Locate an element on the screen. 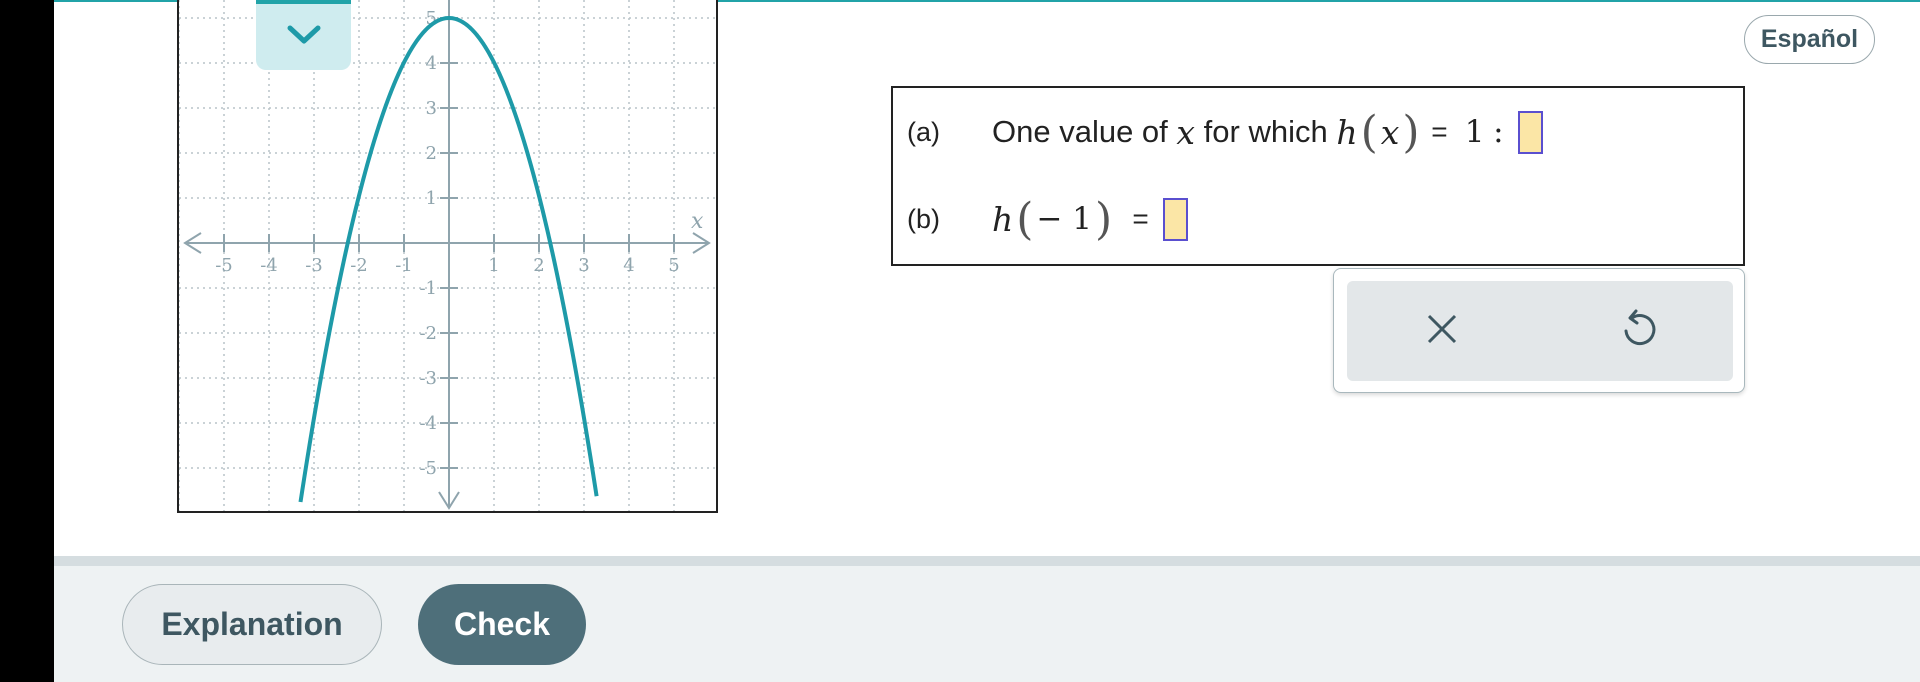 The height and width of the screenshot is (682, 1920). x-tick-label: -1 is located at coordinates (404, 265).